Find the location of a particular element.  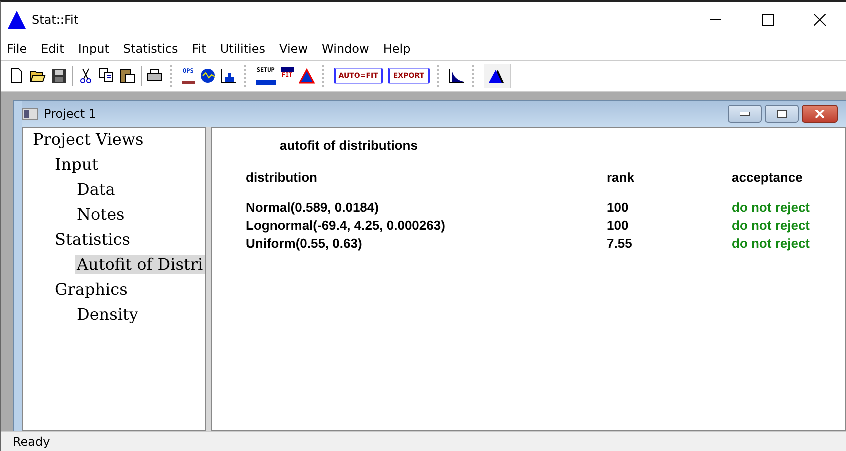

minimize-icon is located at coordinates (745, 114).